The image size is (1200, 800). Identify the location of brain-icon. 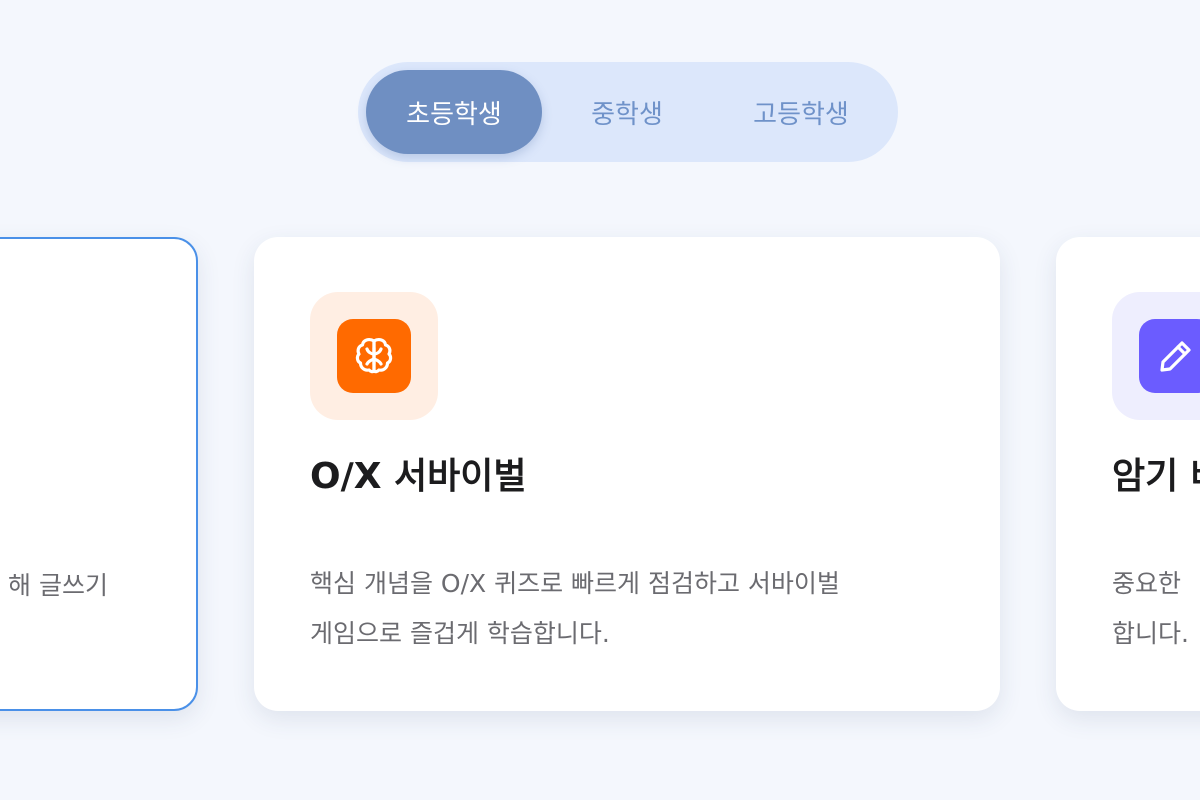
(374, 356).